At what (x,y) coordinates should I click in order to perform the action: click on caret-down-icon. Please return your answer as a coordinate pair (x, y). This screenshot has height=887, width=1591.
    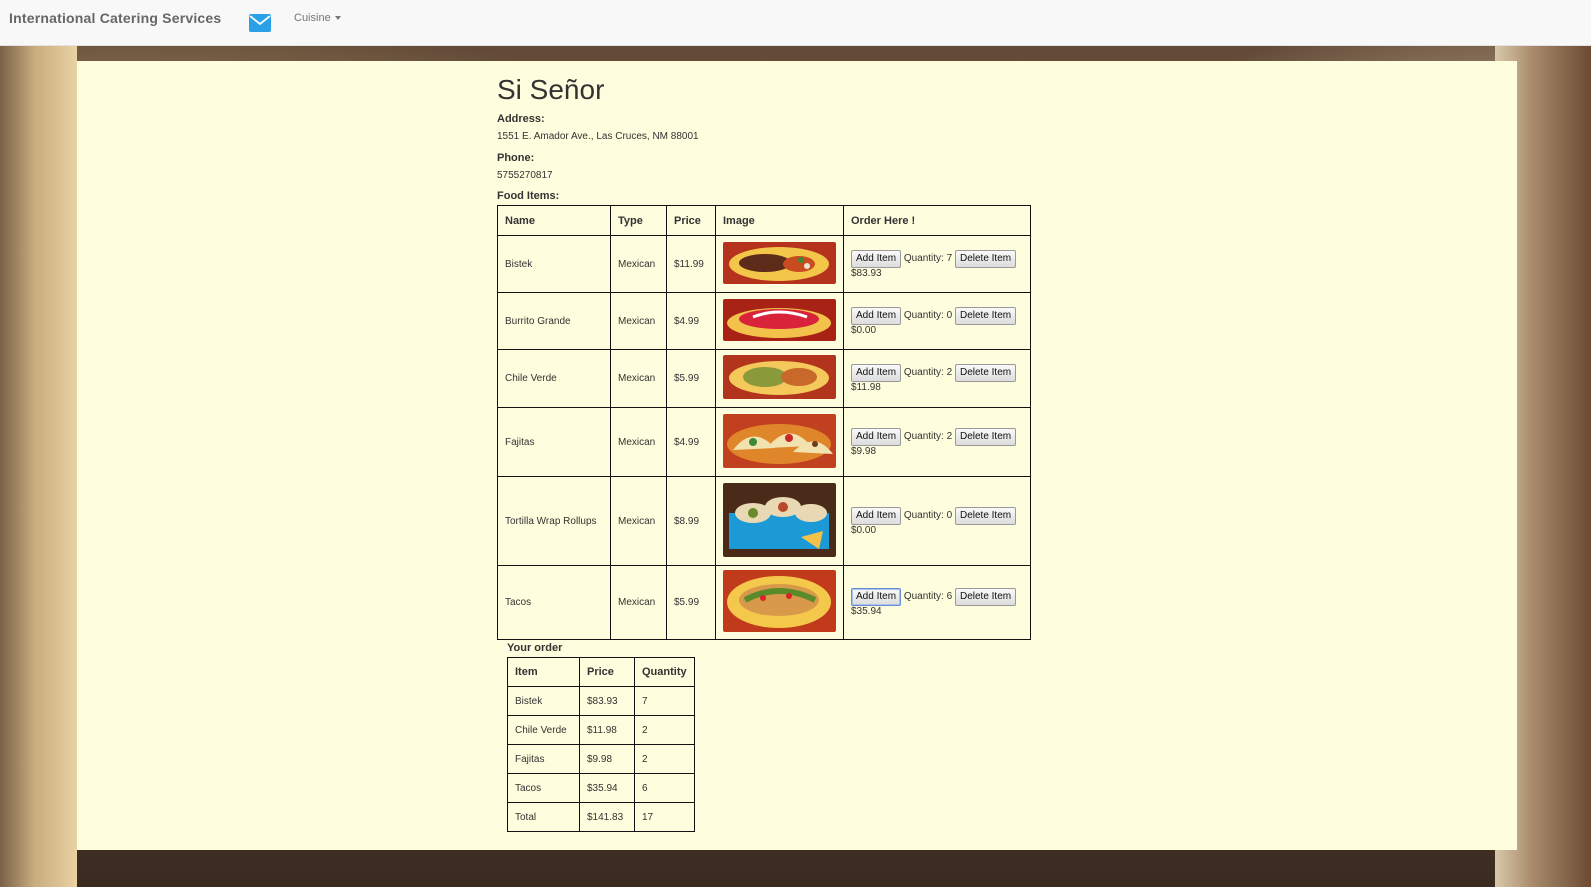
    Looking at the image, I should click on (337, 18).